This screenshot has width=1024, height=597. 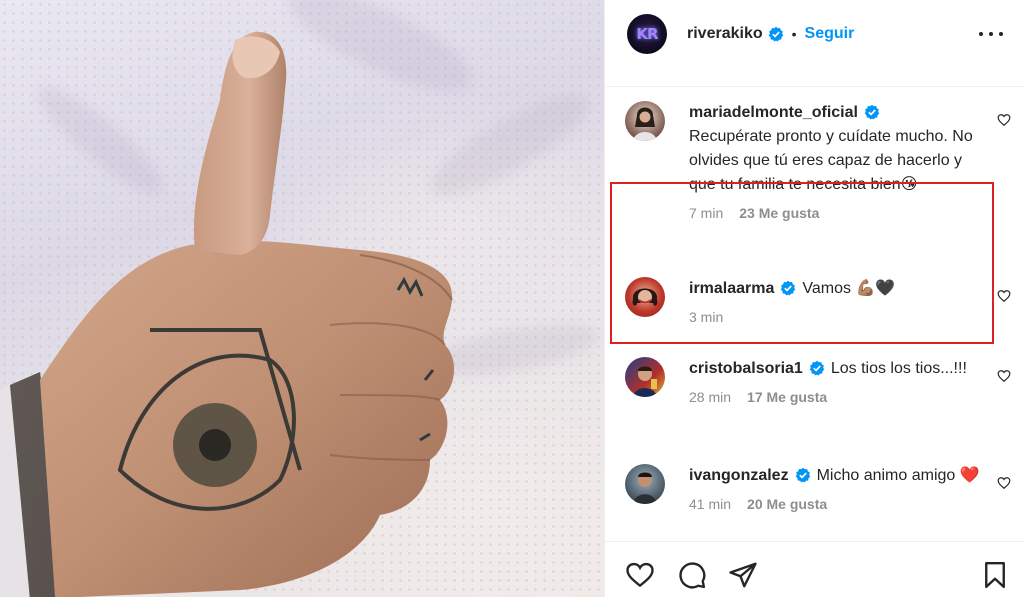 I want to click on comment-time: 41 min, so click(x=710, y=504).